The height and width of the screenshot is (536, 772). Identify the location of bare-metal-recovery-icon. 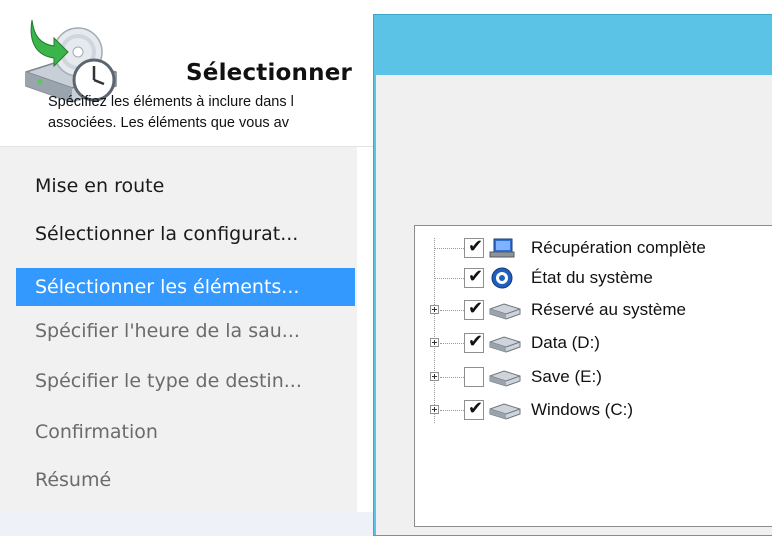
(502, 248).